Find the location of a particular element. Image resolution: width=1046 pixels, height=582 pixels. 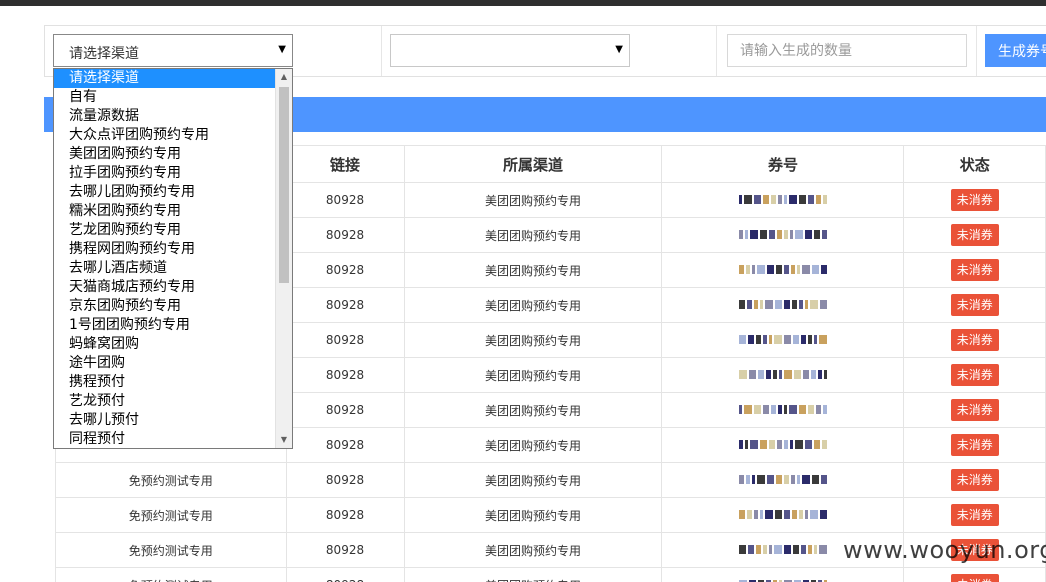

generate-codes-button: 生成券号 is located at coordinates (1015, 50).